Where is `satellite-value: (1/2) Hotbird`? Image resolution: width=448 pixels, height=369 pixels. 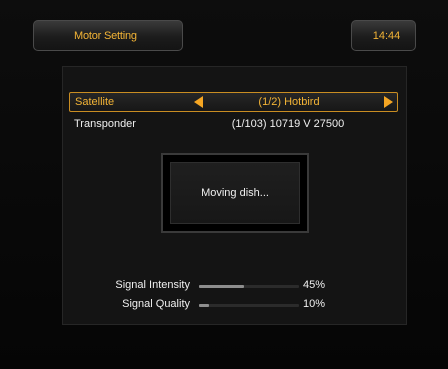 satellite-value: (1/2) Hotbird is located at coordinates (289, 102).